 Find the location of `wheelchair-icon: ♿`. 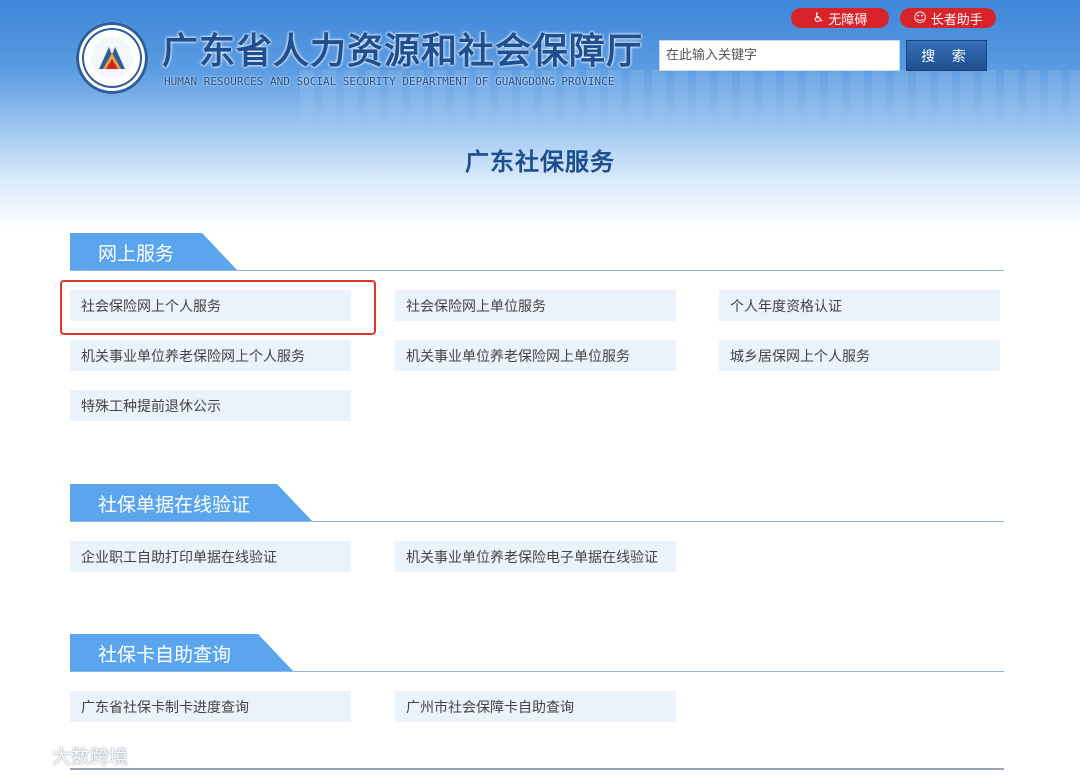

wheelchair-icon: ♿ is located at coordinates (818, 18).